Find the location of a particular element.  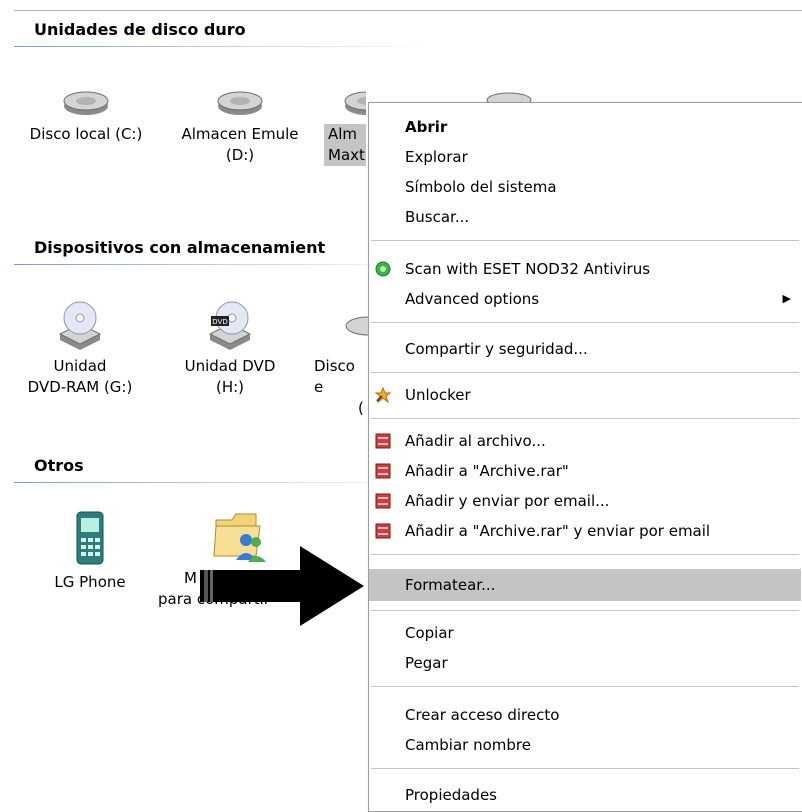

external-disk: Disco e ( is located at coordinates (337, 359).